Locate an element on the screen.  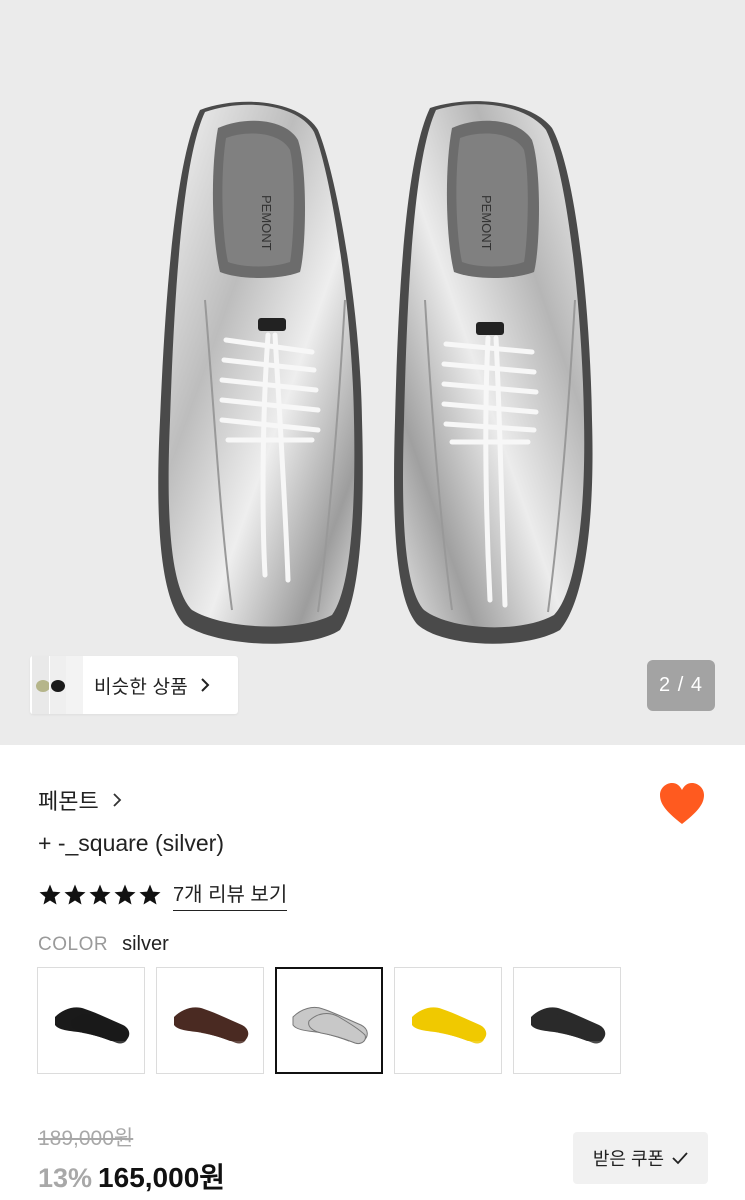
right-shoe: PEMONT is located at coordinates (493, 372).